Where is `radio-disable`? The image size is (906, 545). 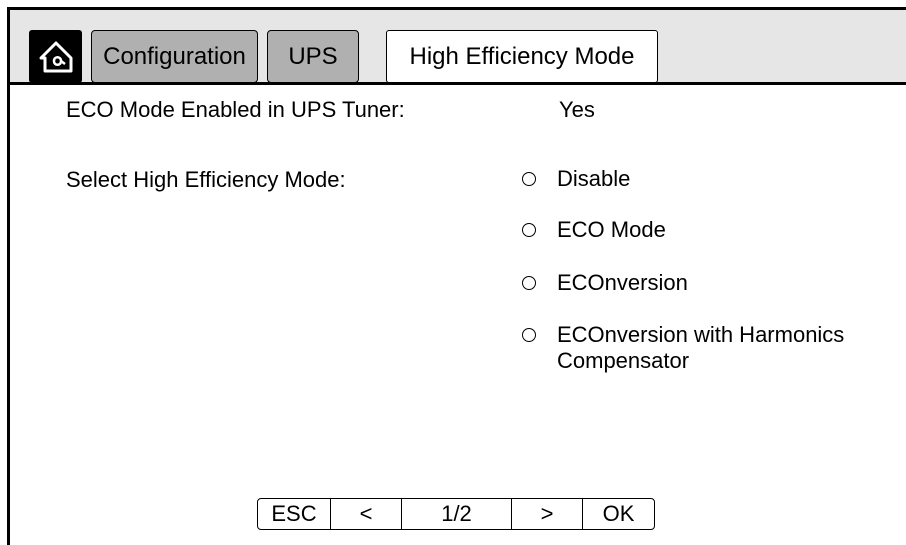 radio-disable is located at coordinates (529, 179).